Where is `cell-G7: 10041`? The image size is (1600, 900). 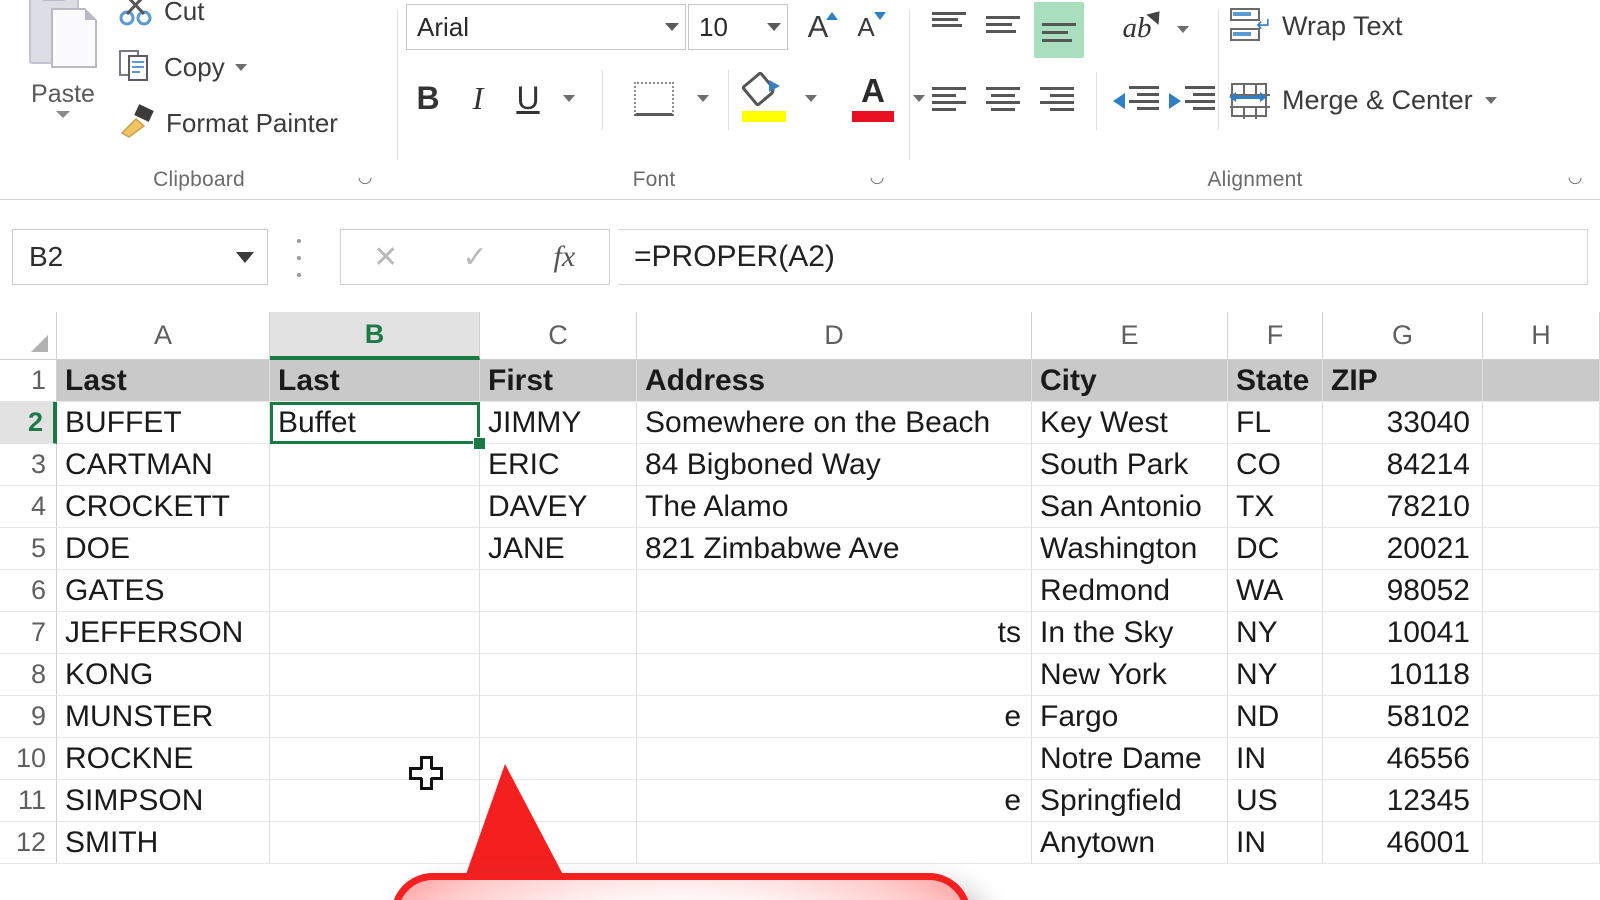
cell-G7: 10041 is located at coordinates (1403, 633).